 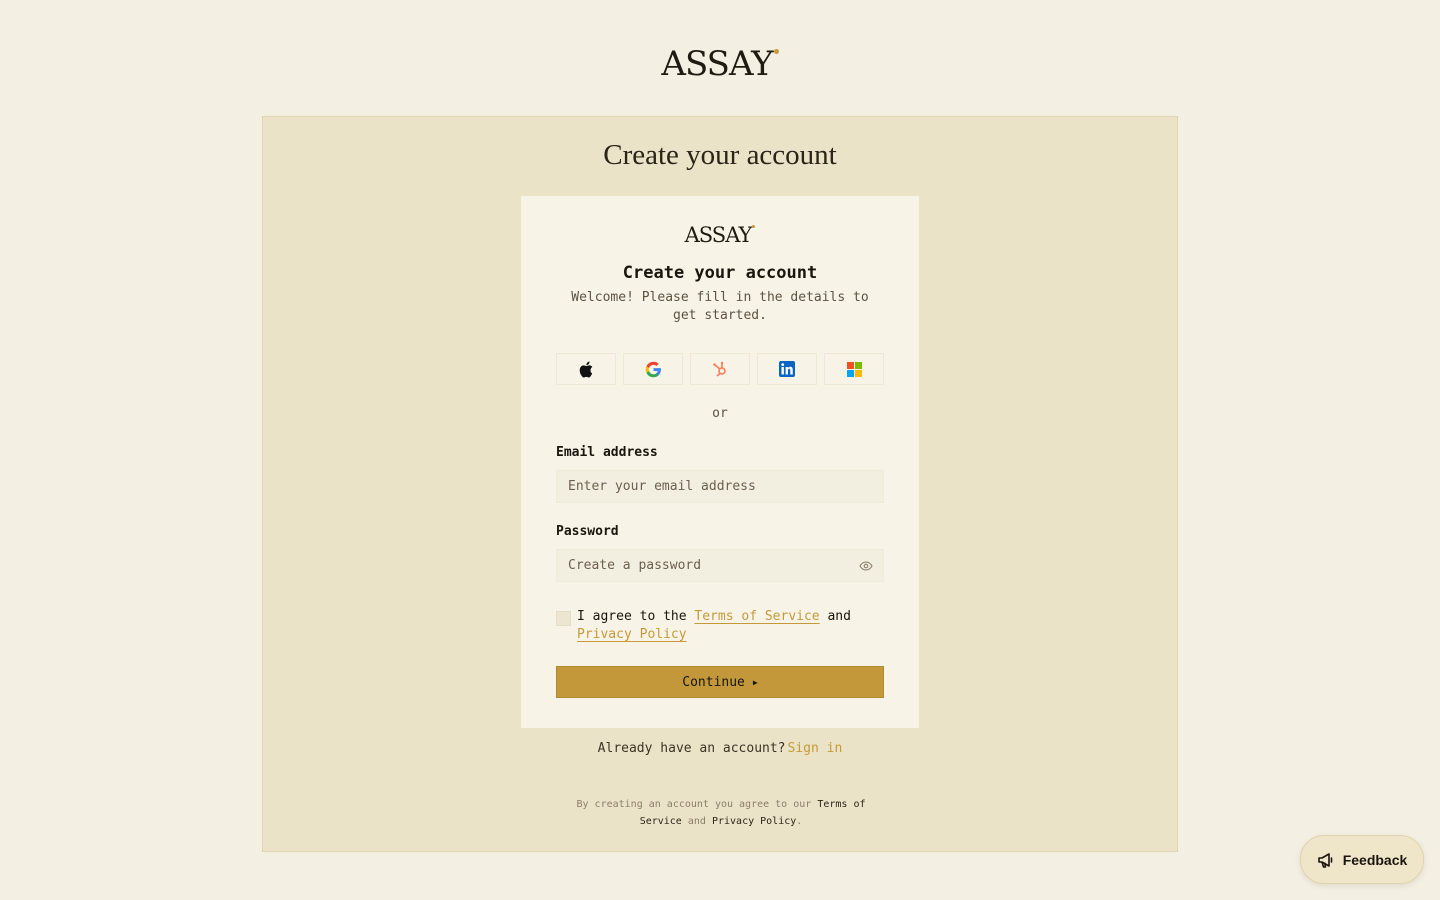 What do you see at coordinates (720, 273) in the screenshot?
I see `card-title: Create your account` at bounding box center [720, 273].